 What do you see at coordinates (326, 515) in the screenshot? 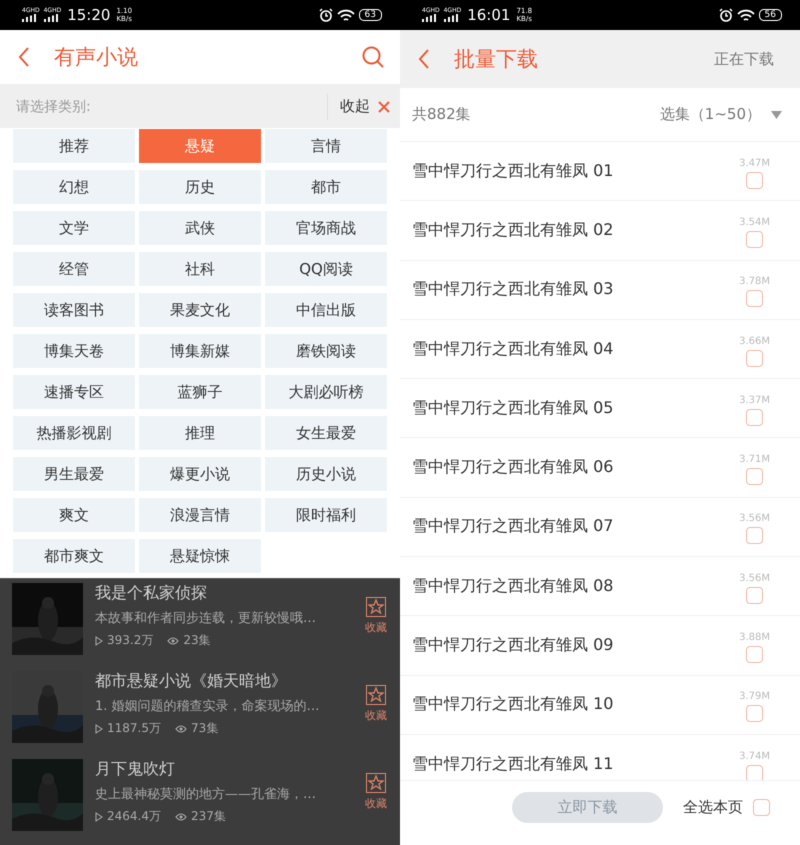
I see `category-tag: 限时福利` at bounding box center [326, 515].